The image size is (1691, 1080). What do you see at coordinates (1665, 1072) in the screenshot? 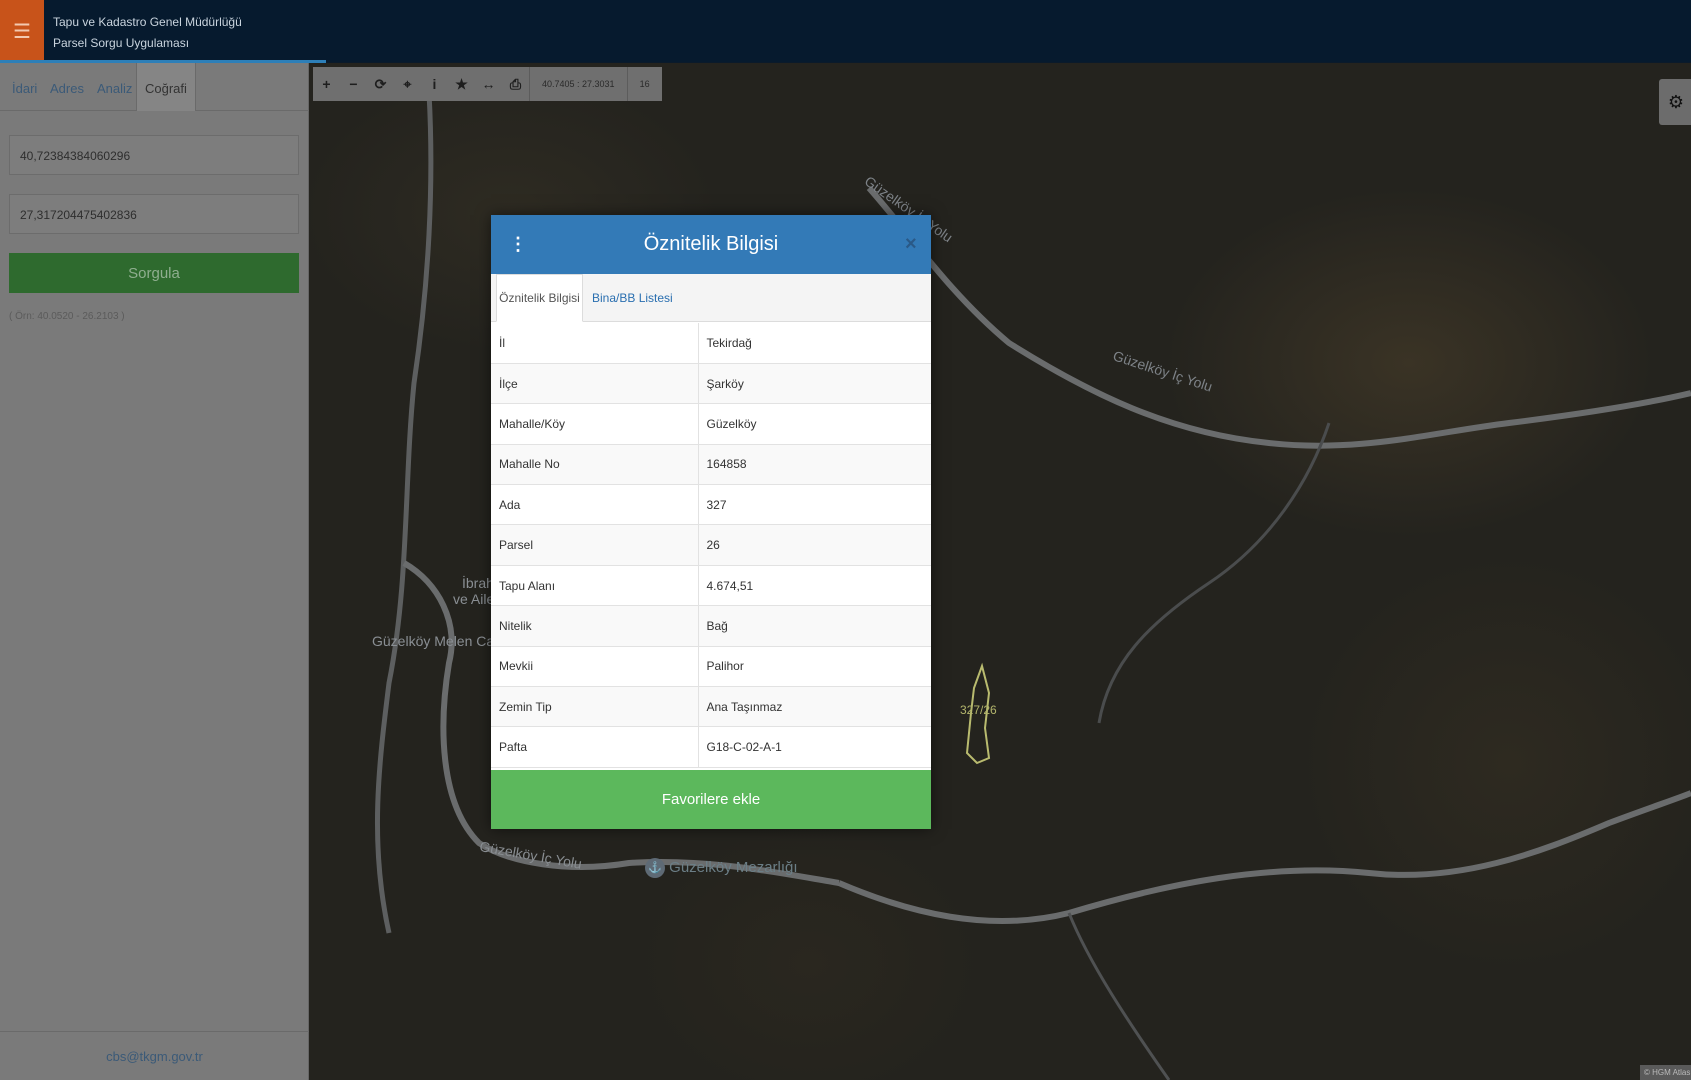
I see `map-attribution: © HGM Atlas` at bounding box center [1665, 1072].